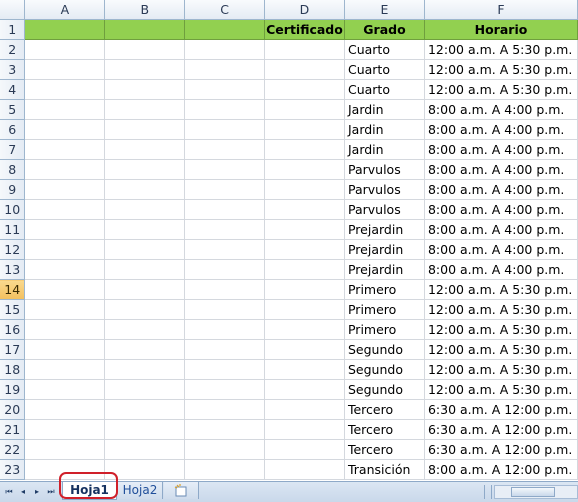  I want to click on sheet-tab-hoja2: Hoja2, so click(140, 490).